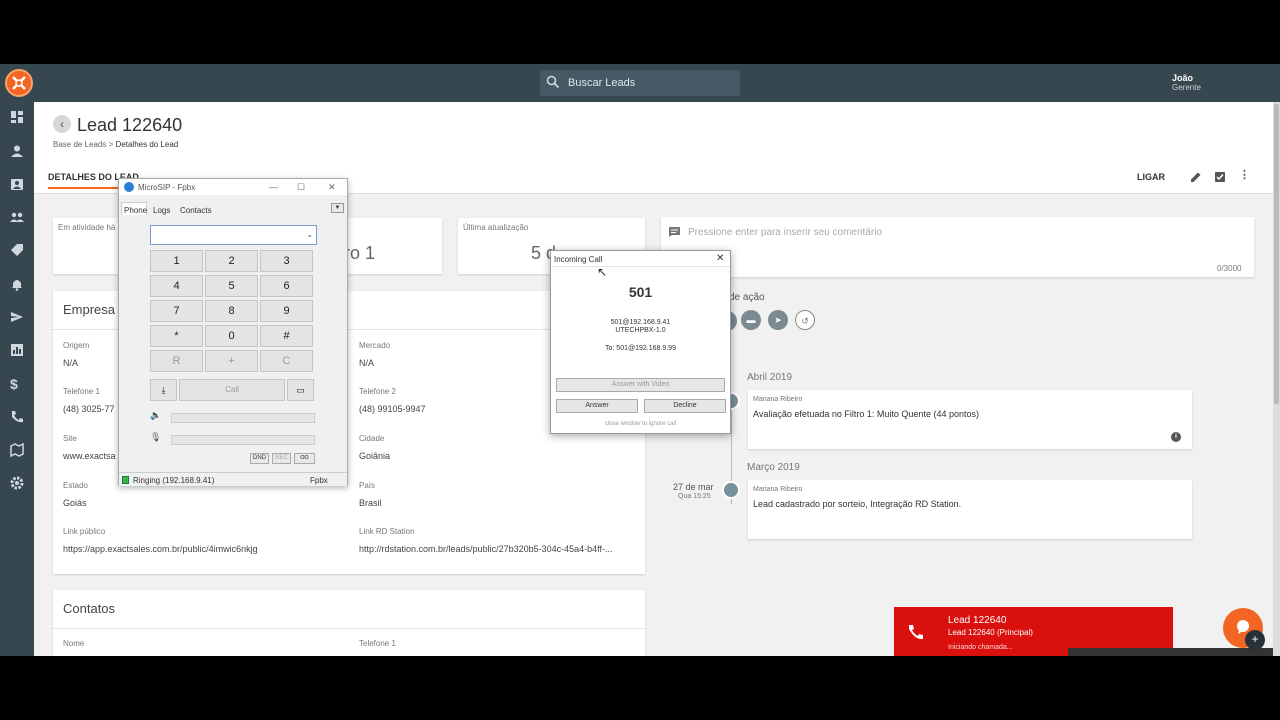 The width and height of the screenshot is (1280, 720). Describe the element at coordinates (309, 234) in the screenshot. I see `chevron-down-icon: ⌄` at that location.